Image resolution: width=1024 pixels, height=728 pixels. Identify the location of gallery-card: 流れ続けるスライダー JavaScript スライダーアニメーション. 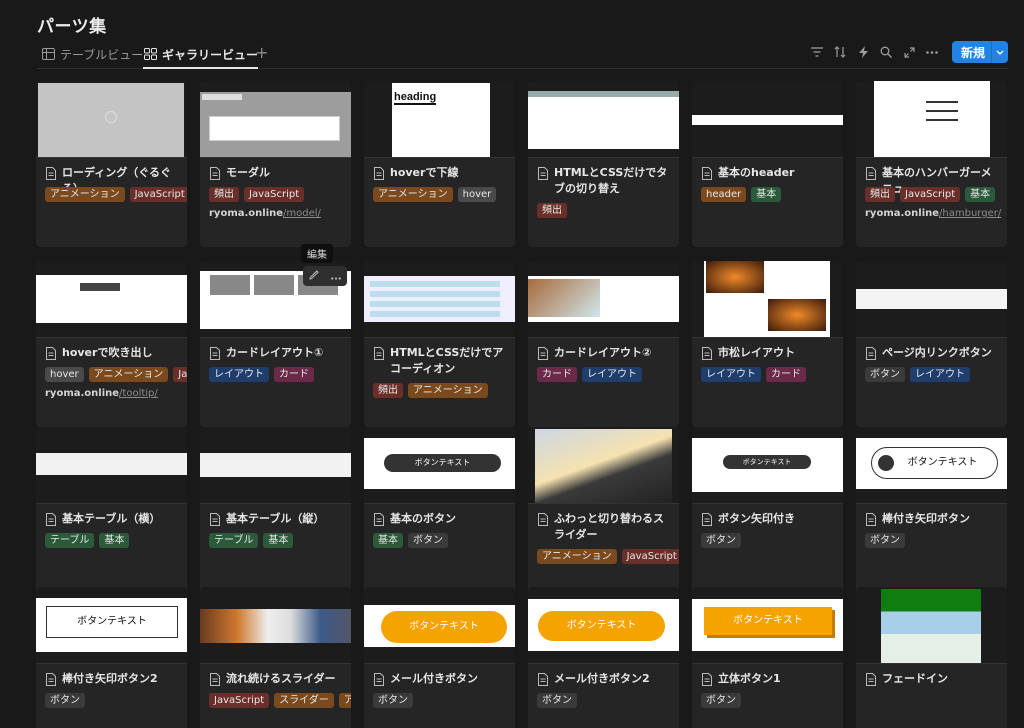
(275, 657).